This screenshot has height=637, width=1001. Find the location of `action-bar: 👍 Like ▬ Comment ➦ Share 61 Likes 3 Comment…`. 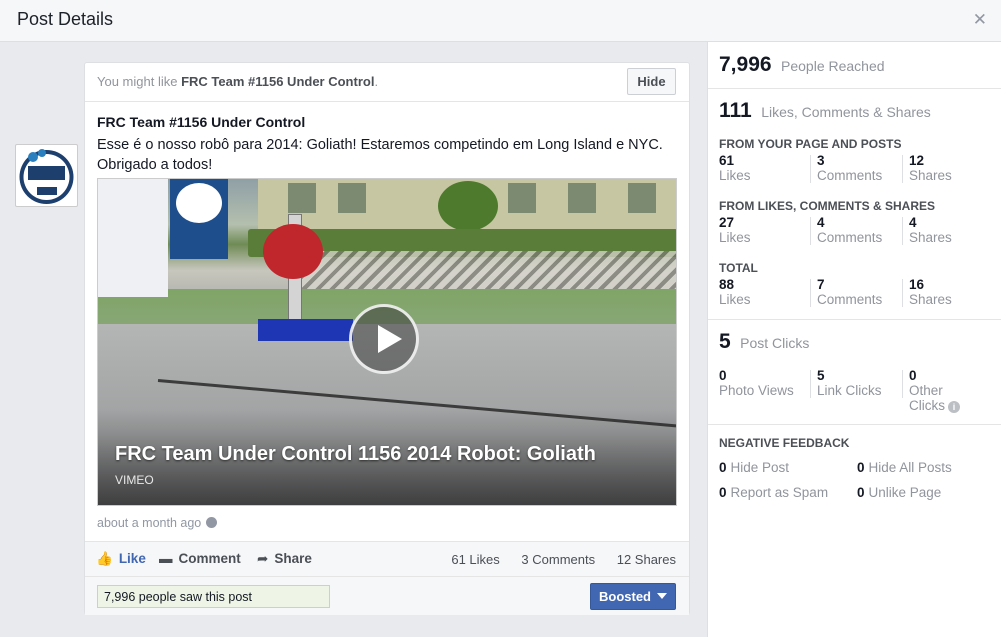

action-bar: 👍 Like ▬ Comment ➦ Share 61 Likes 3 Comment… is located at coordinates (387, 559).